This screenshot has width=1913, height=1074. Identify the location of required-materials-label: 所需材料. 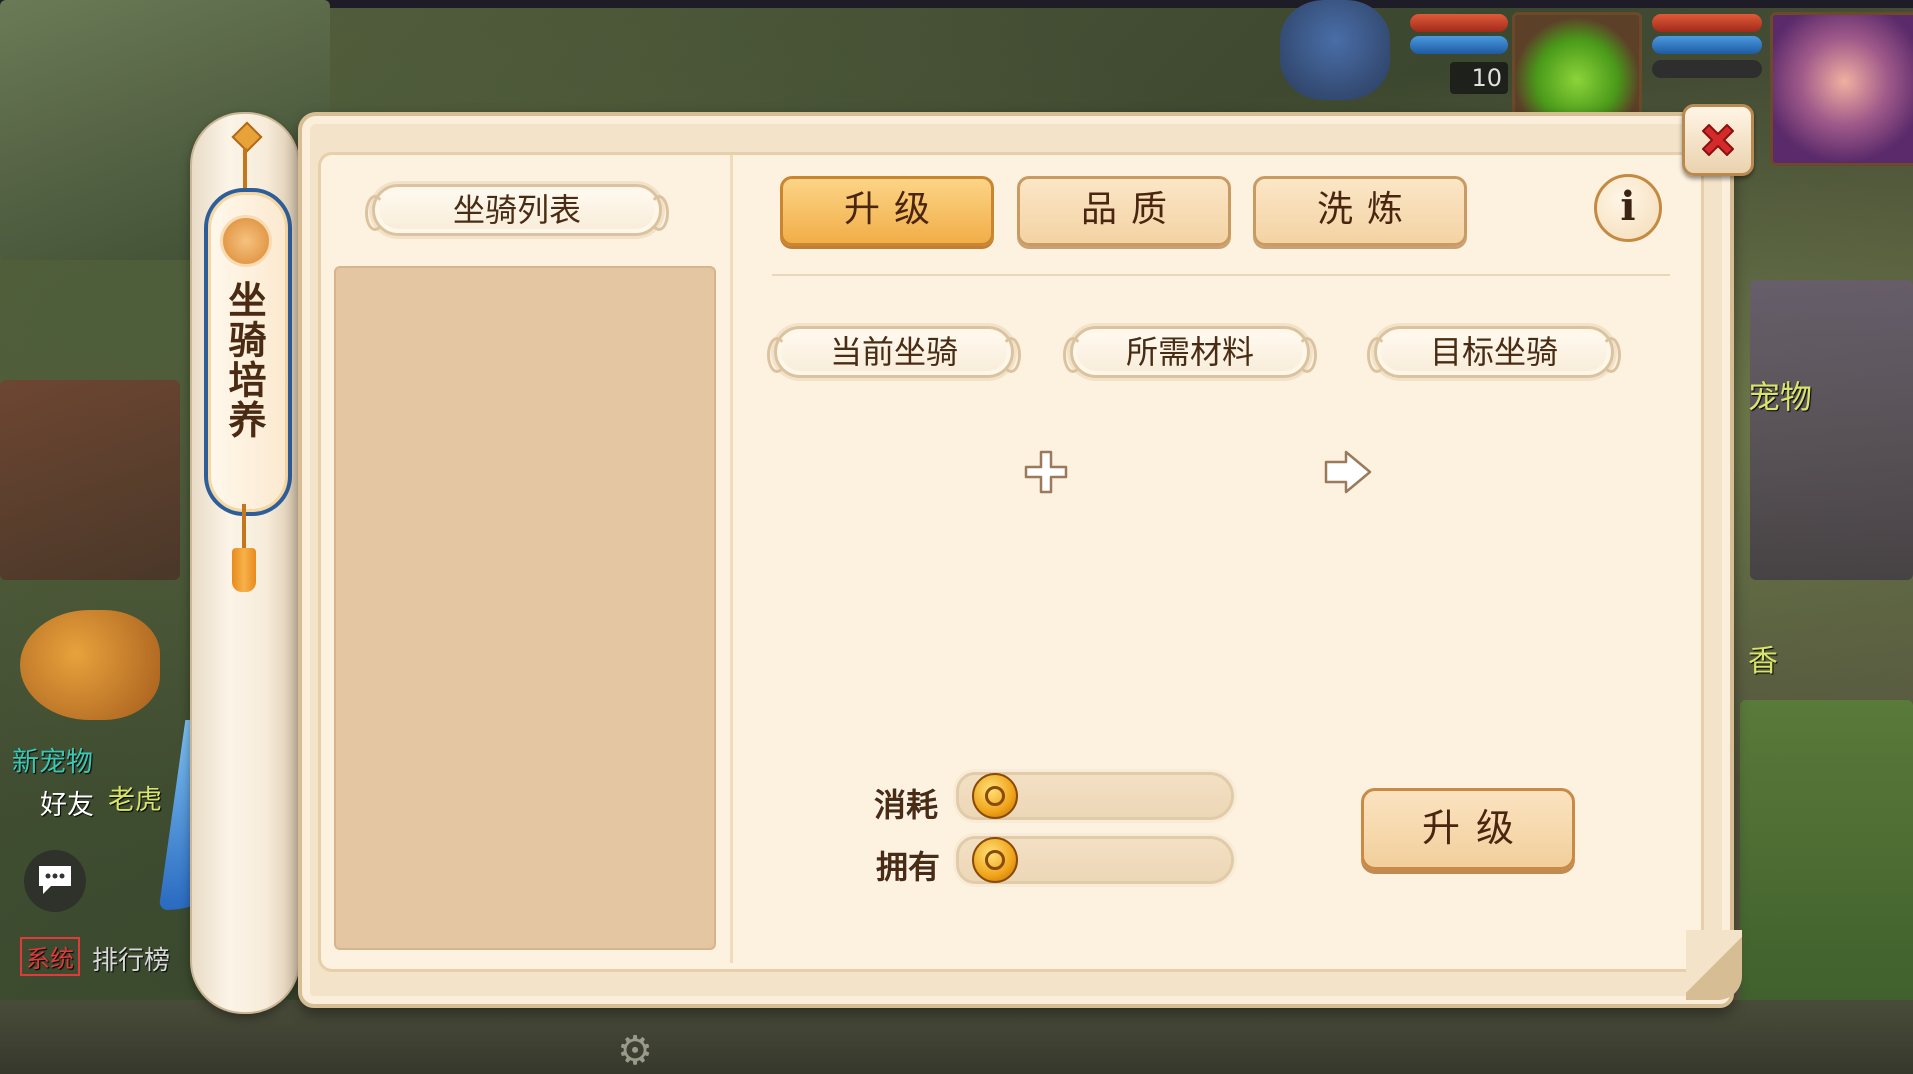
(1190, 352).